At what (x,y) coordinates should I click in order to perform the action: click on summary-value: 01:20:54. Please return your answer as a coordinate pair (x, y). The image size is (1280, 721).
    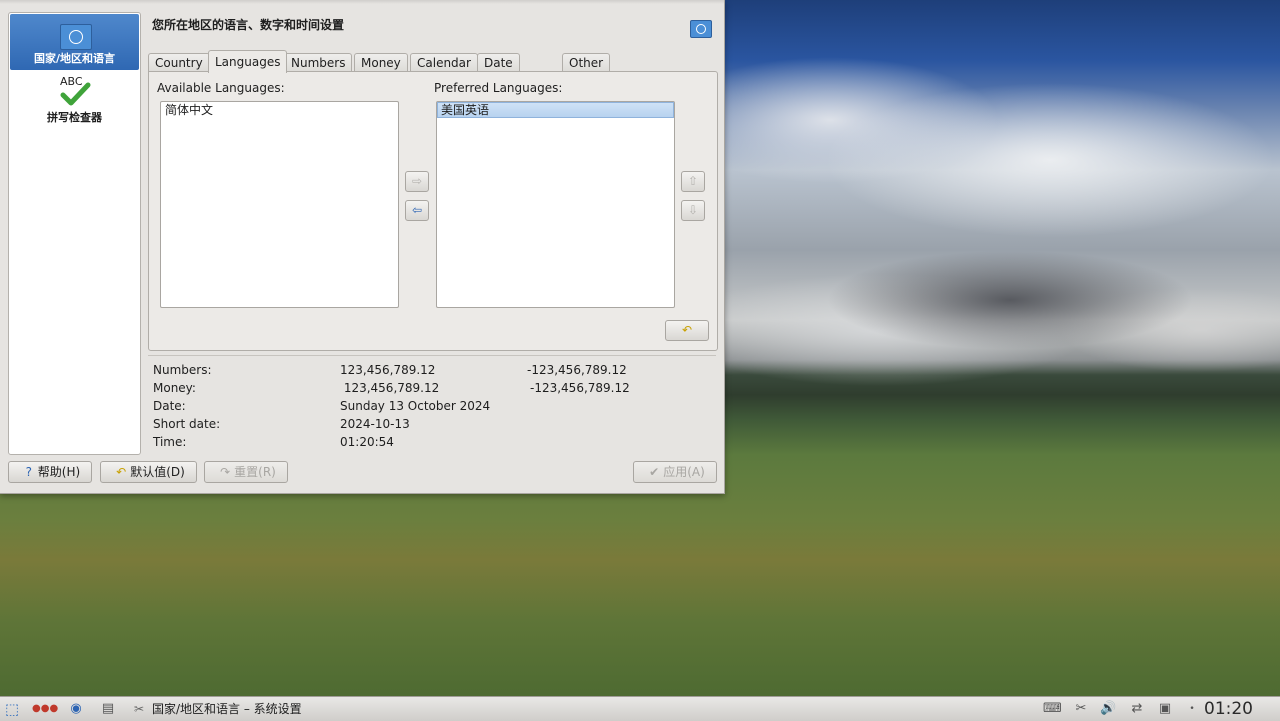
    Looking at the image, I should click on (367, 442).